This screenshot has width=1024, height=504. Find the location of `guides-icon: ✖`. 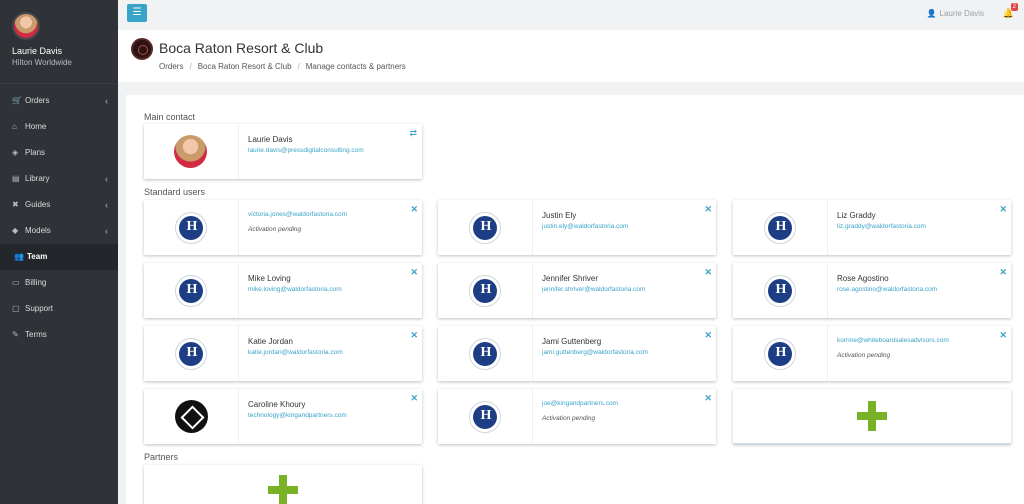

guides-icon: ✖ is located at coordinates (15, 204).